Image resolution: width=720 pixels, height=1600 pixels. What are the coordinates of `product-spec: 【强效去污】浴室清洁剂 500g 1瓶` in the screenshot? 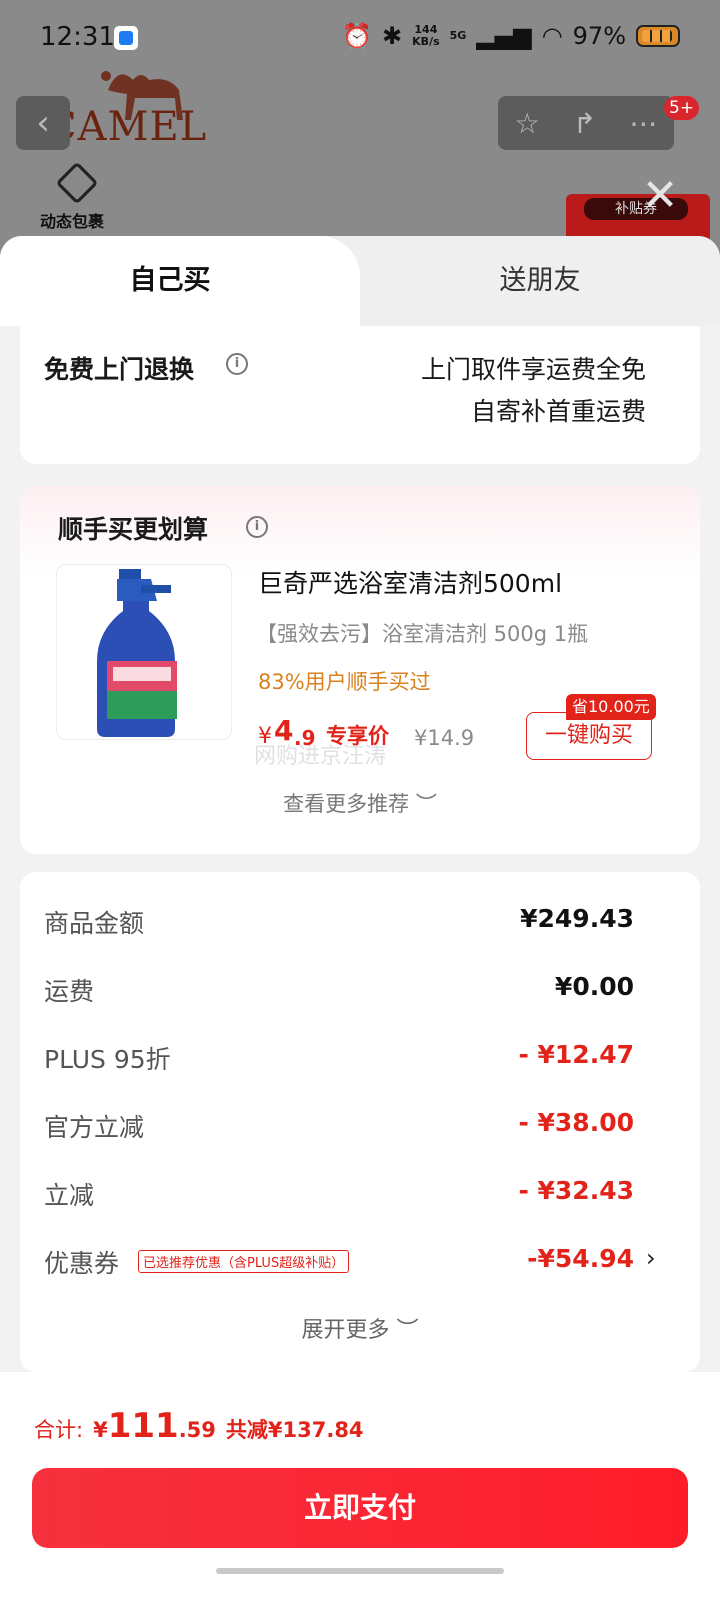 It's located at (422, 634).